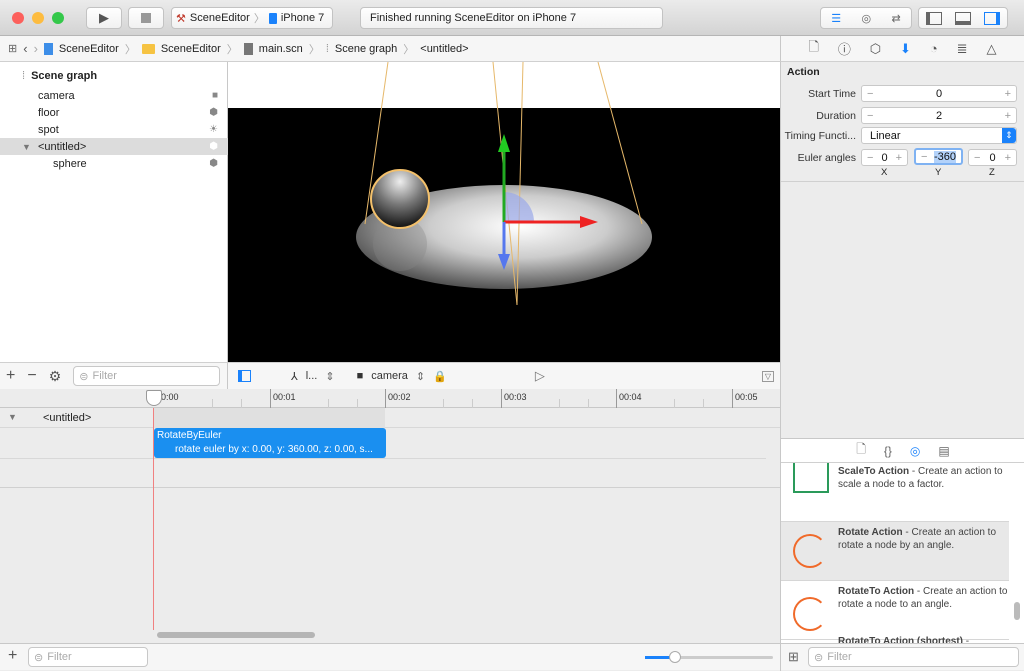 This screenshot has width=1024, height=671. I want to click on lock-icon: 🔒, so click(440, 376).